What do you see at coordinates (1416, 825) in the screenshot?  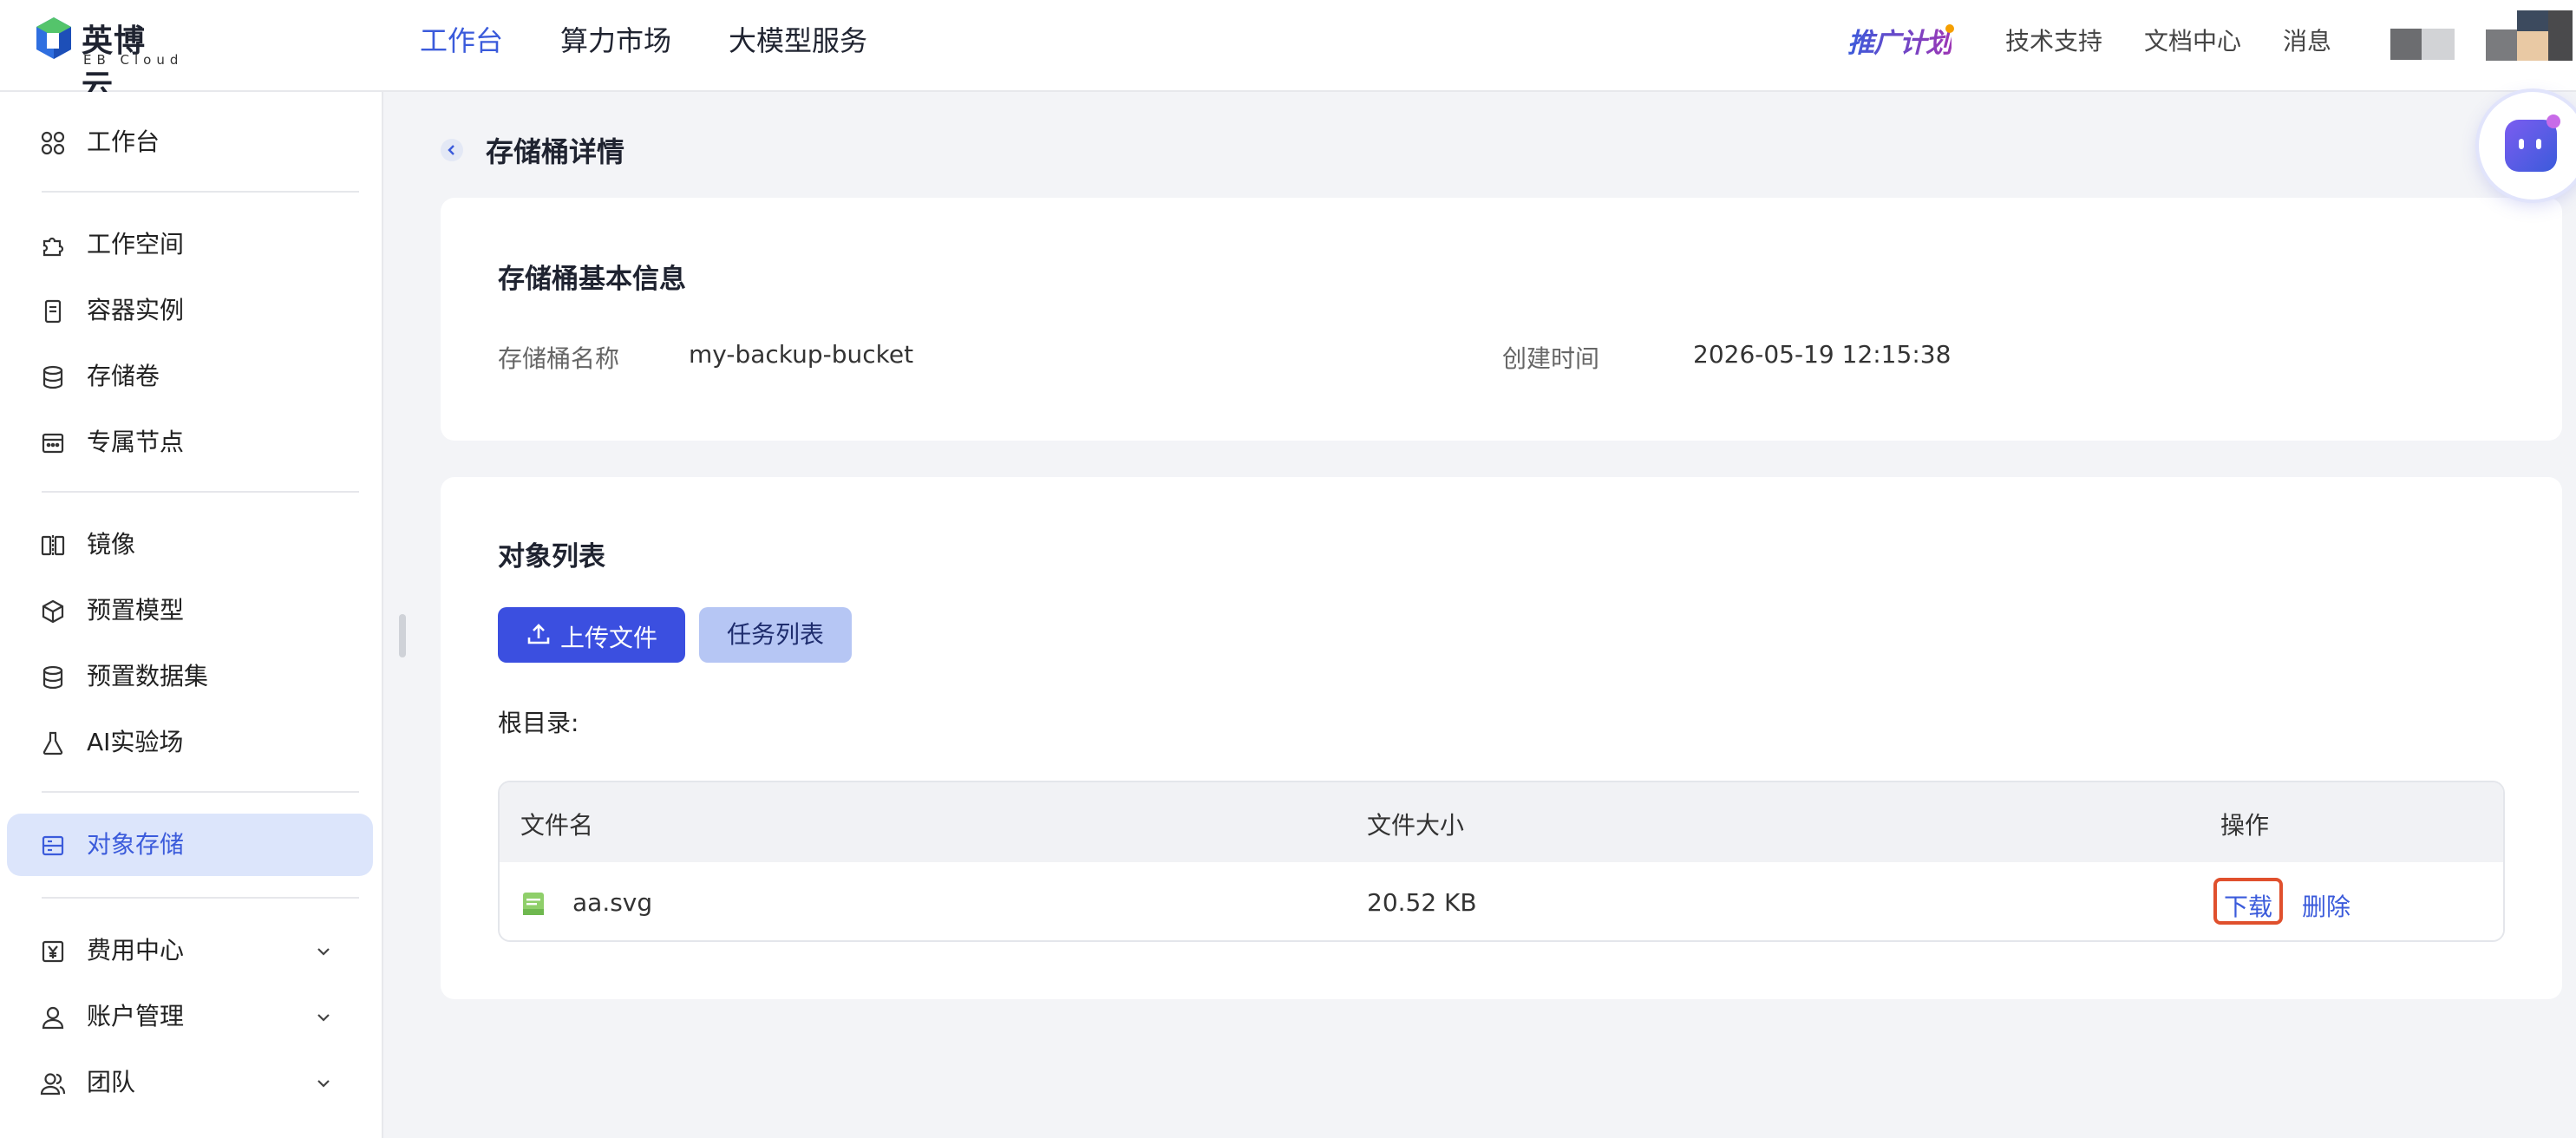 I see `column-header-filesize: 文件大小` at bounding box center [1416, 825].